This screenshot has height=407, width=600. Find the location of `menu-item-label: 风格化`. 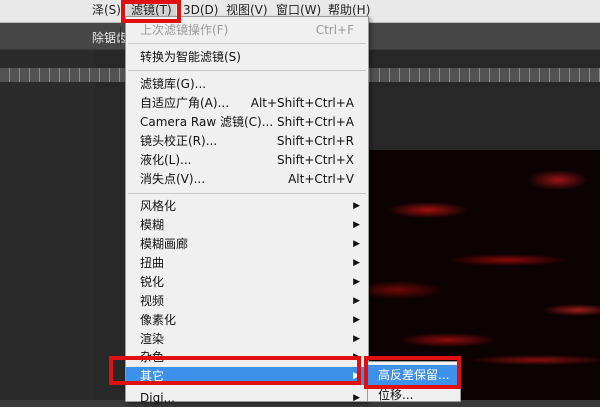

menu-item-label: 风格化 is located at coordinates (158, 206).